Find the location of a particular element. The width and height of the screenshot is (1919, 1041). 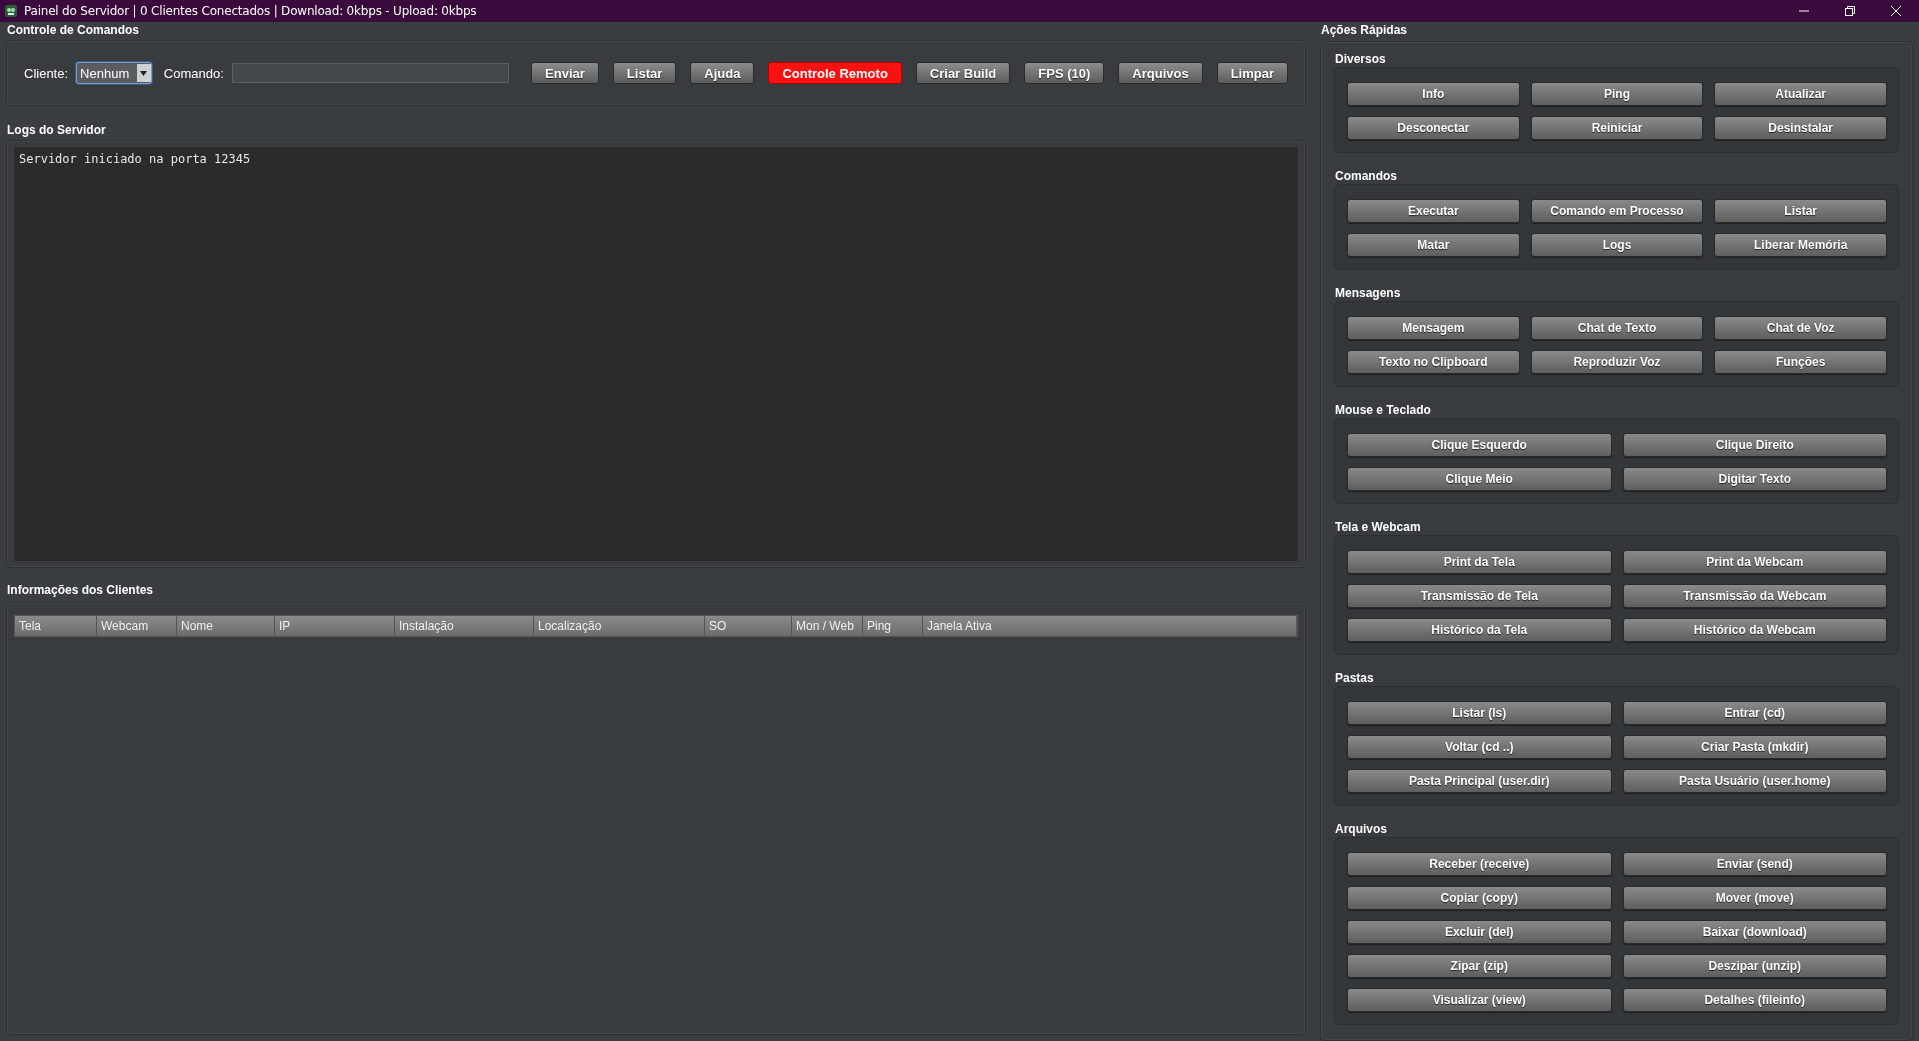

action-button: Texto no Clipboard is located at coordinates (1433, 362).